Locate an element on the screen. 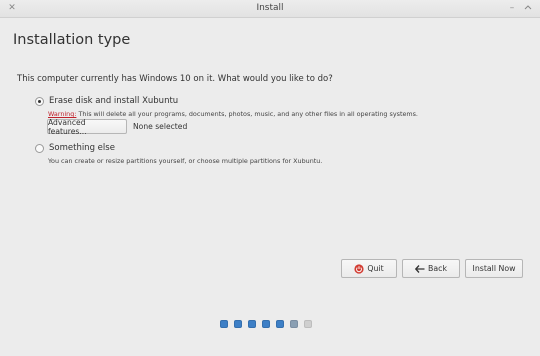  back-button: Back is located at coordinates (431, 268).